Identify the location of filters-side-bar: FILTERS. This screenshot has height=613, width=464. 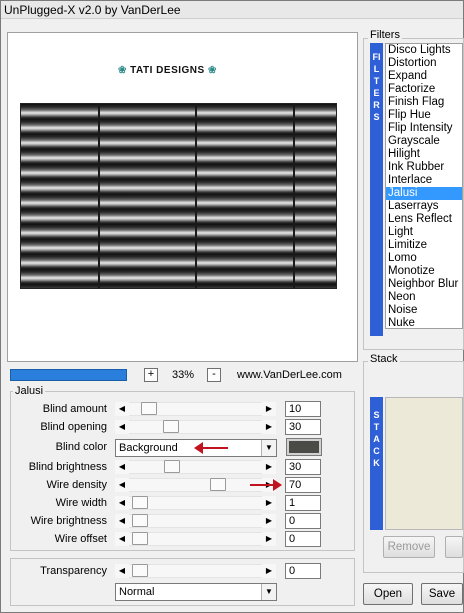
(376, 189).